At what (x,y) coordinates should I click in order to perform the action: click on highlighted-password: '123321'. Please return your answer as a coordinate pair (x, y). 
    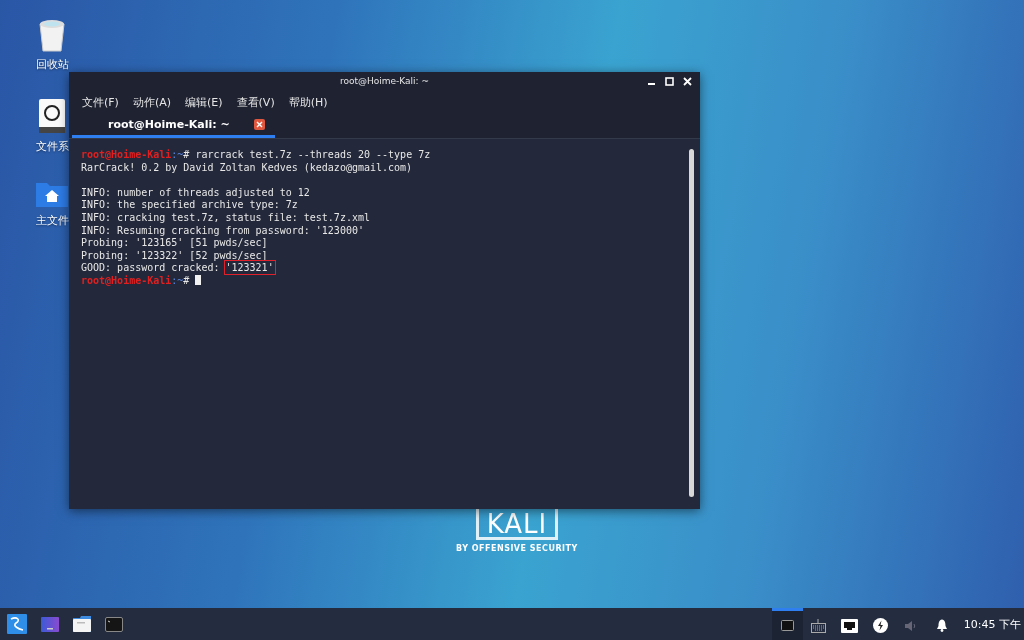
    Looking at the image, I should click on (249, 268).